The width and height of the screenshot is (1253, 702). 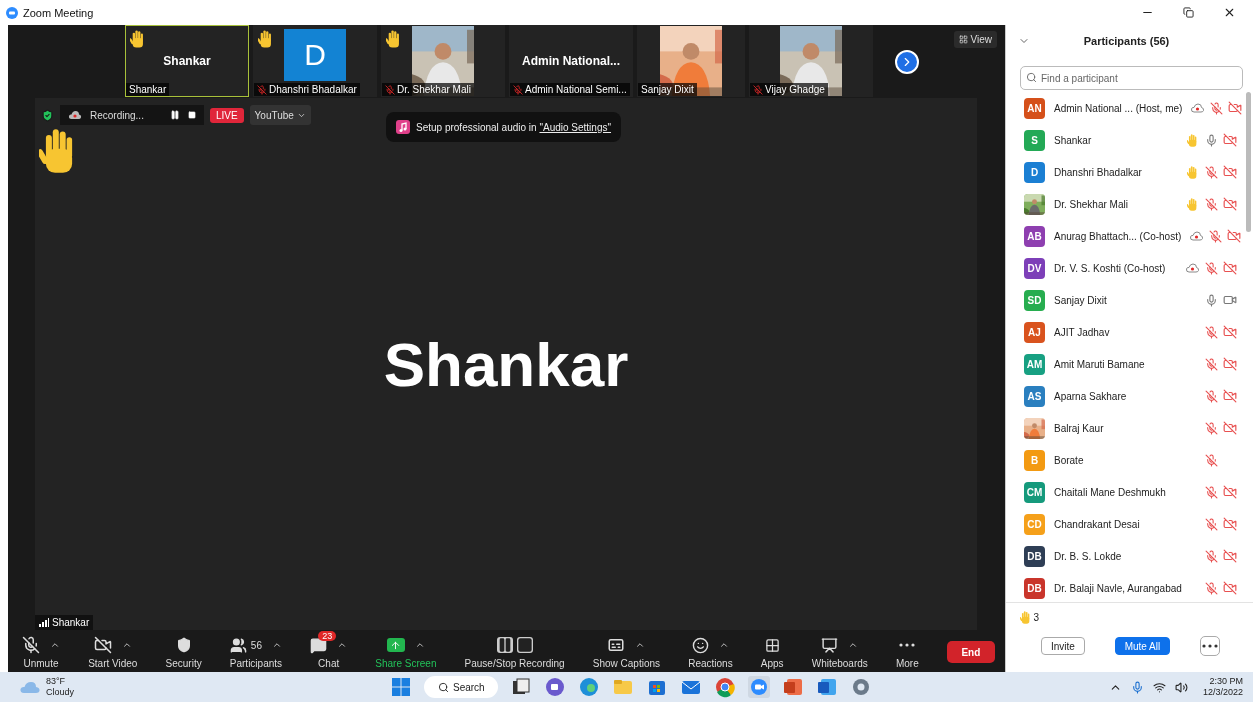 I want to click on signal-icon, so click(x=44, y=622).